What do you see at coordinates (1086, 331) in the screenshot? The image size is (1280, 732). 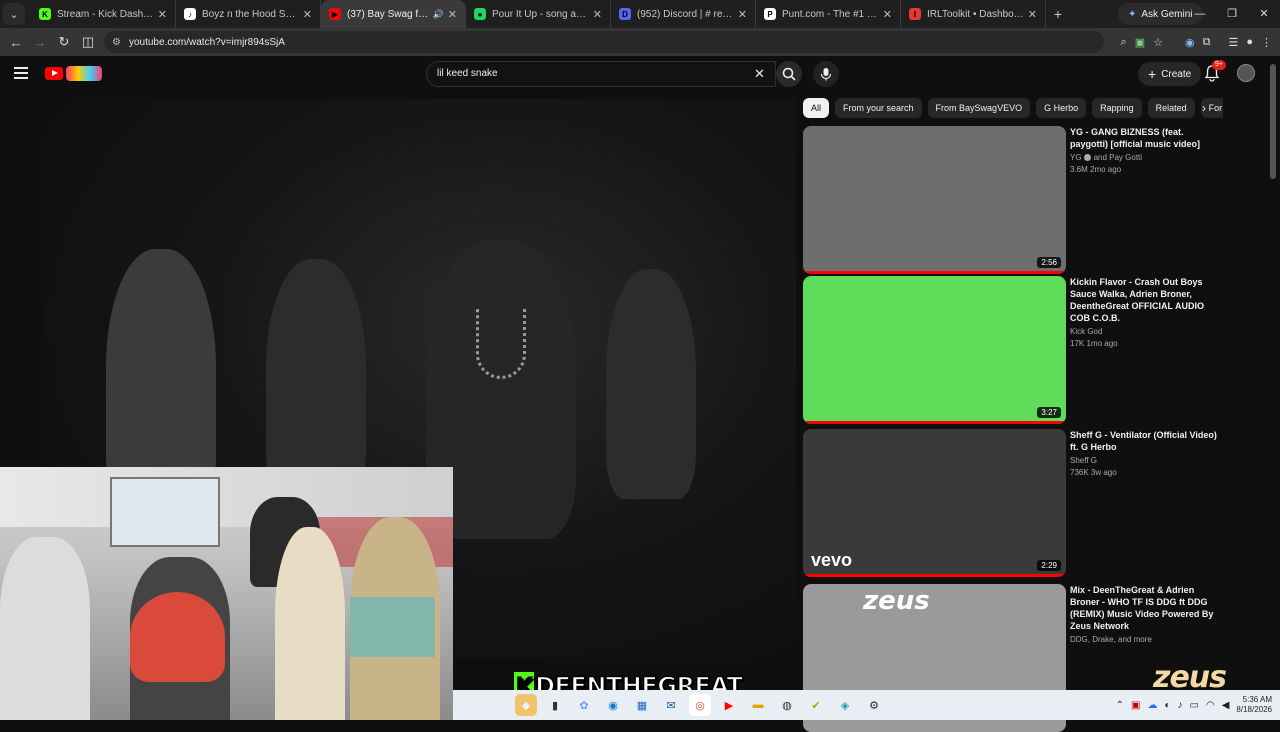 I see `channel-name: Kick God` at bounding box center [1086, 331].